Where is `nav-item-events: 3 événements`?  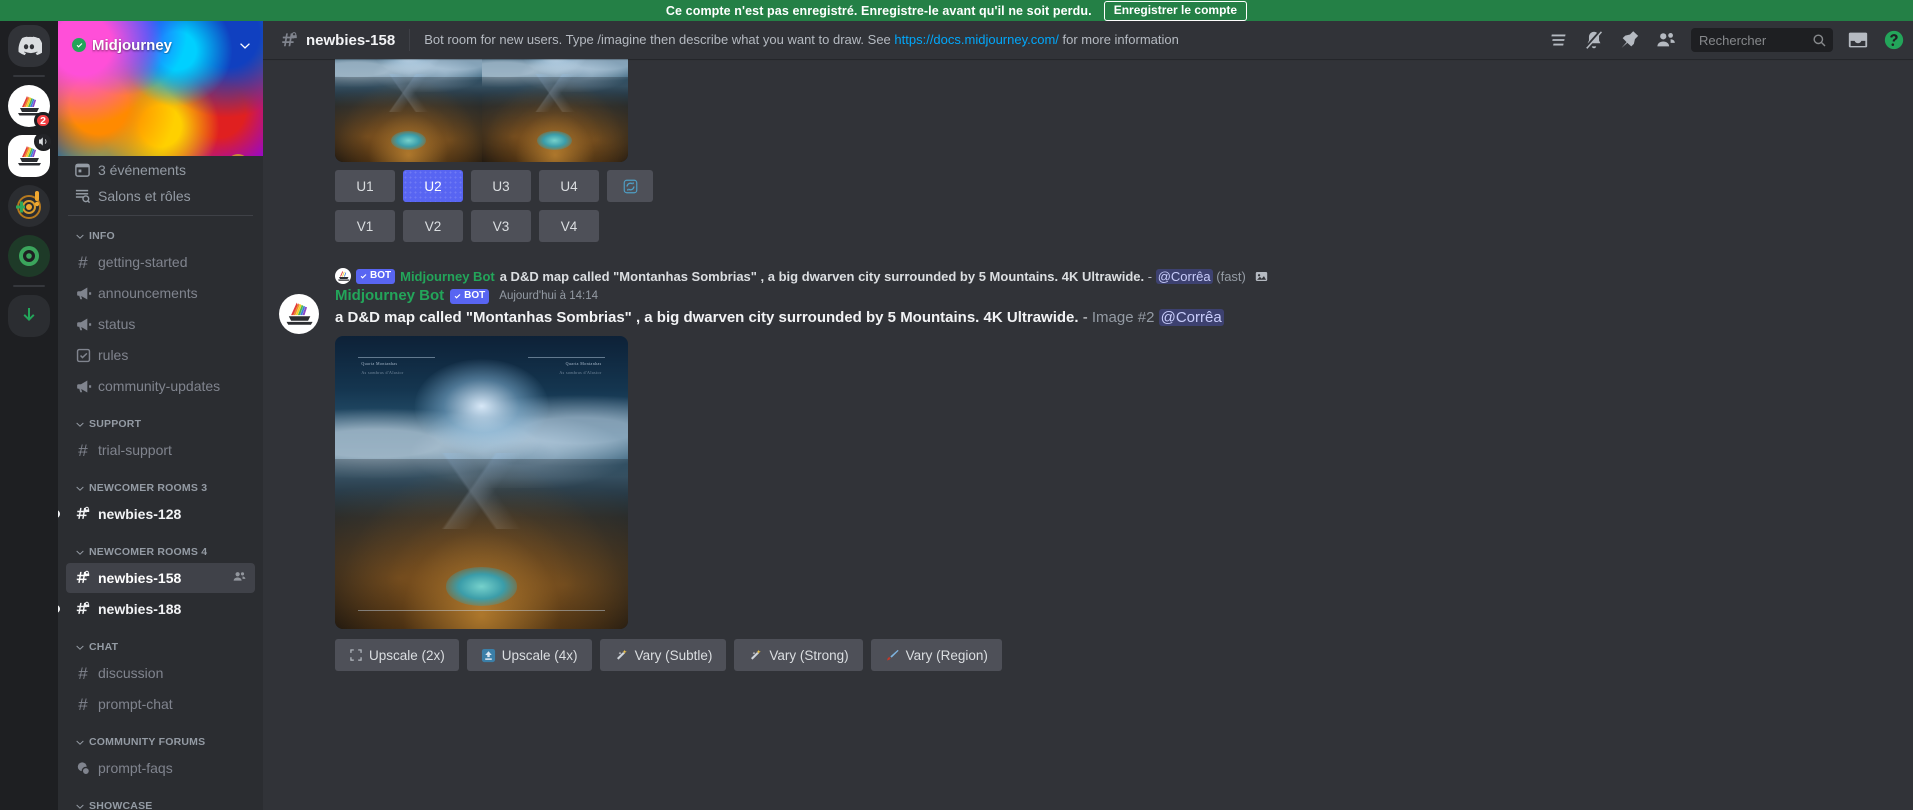
nav-item-events: 3 événements is located at coordinates (160, 169).